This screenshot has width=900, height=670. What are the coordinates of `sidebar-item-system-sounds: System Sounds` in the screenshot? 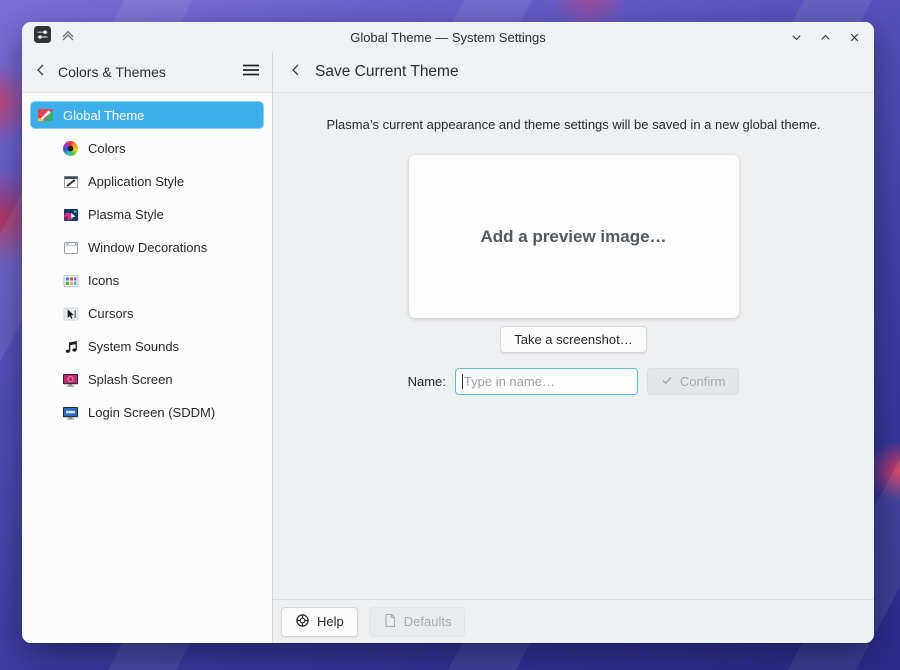 It's located at (147, 346).